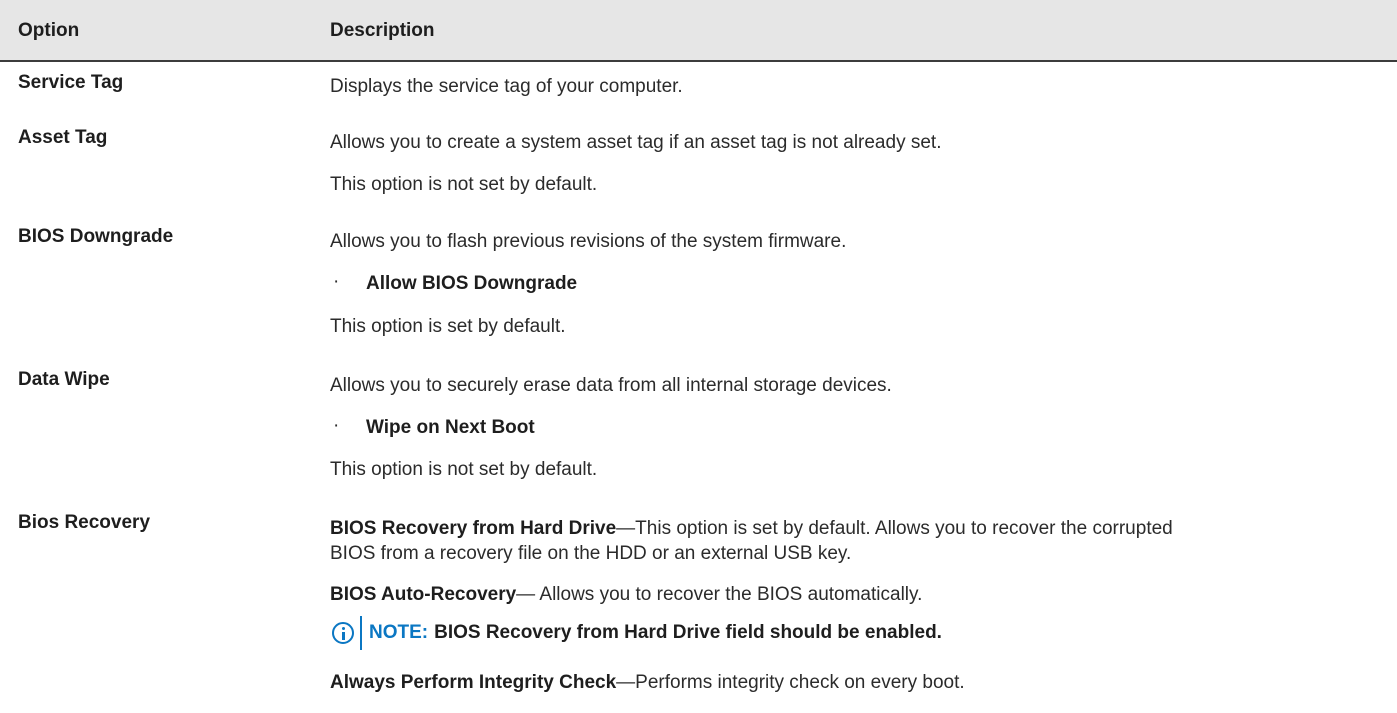  What do you see at coordinates (64, 379) in the screenshot?
I see `option-data-wipe: Data Wipe` at bounding box center [64, 379].